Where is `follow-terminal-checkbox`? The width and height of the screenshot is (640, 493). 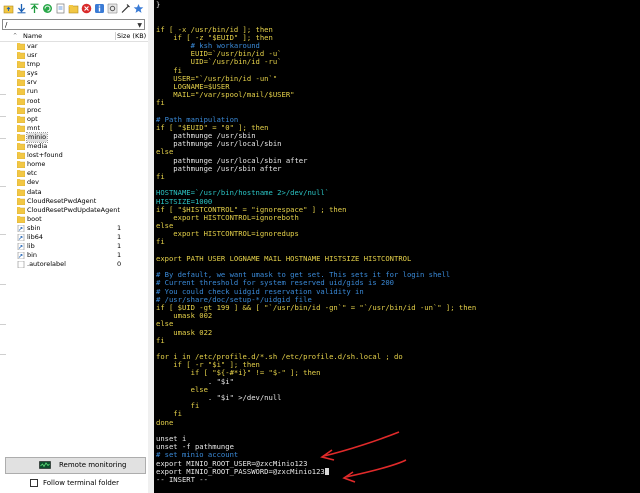 follow-terminal-checkbox is located at coordinates (34, 483).